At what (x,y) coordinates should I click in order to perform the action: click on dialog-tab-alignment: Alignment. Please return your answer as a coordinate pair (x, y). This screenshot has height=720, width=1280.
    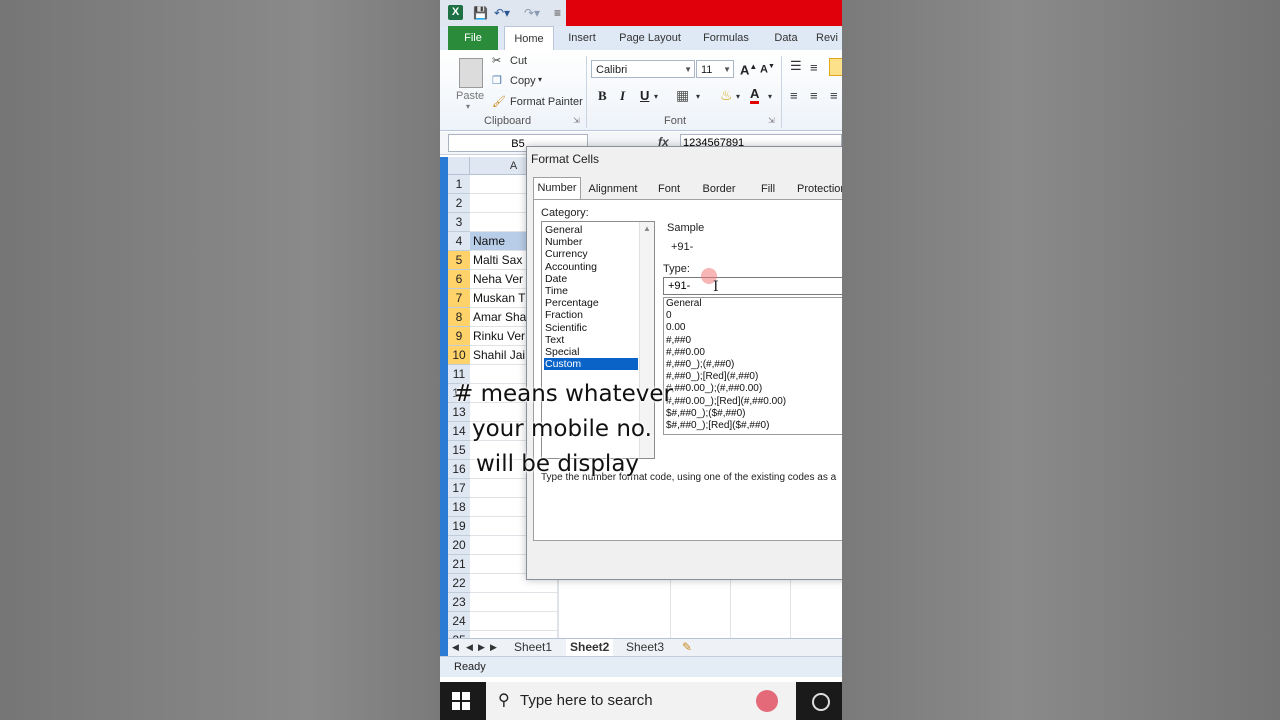
    Looking at the image, I should click on (613, 189).